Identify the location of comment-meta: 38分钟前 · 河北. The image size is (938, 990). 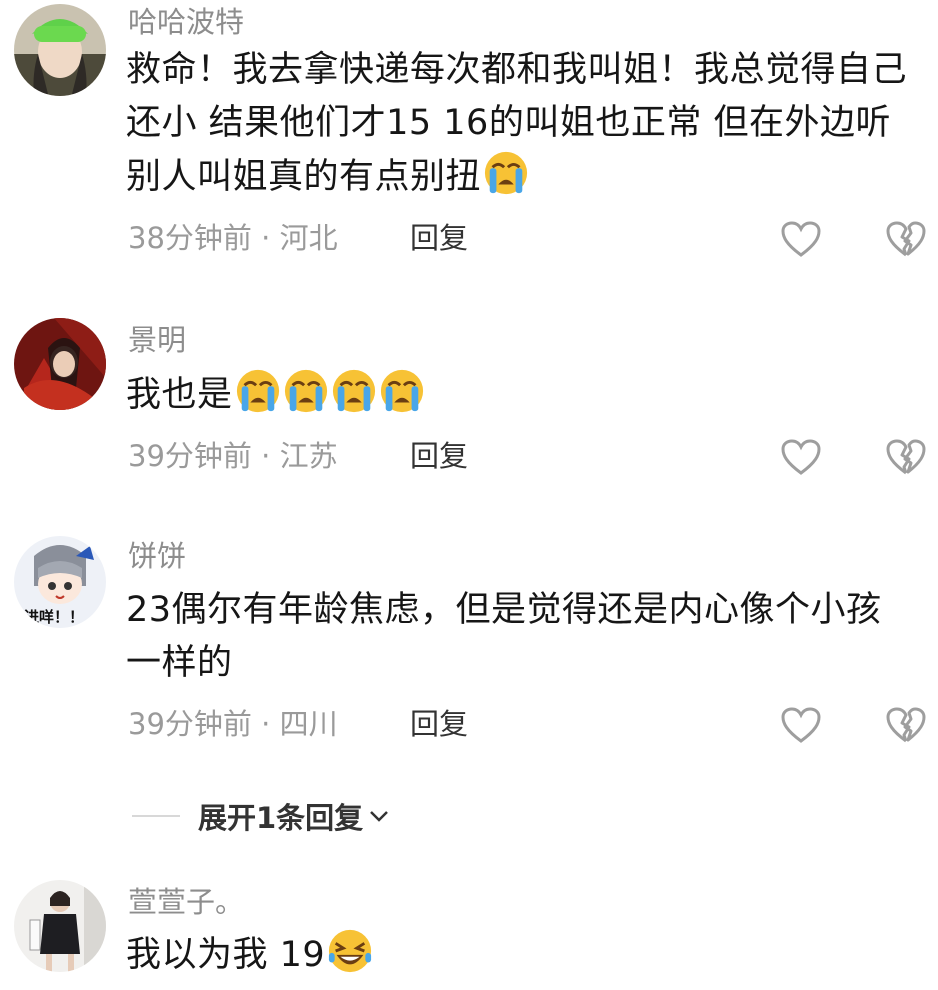
(233, 238).